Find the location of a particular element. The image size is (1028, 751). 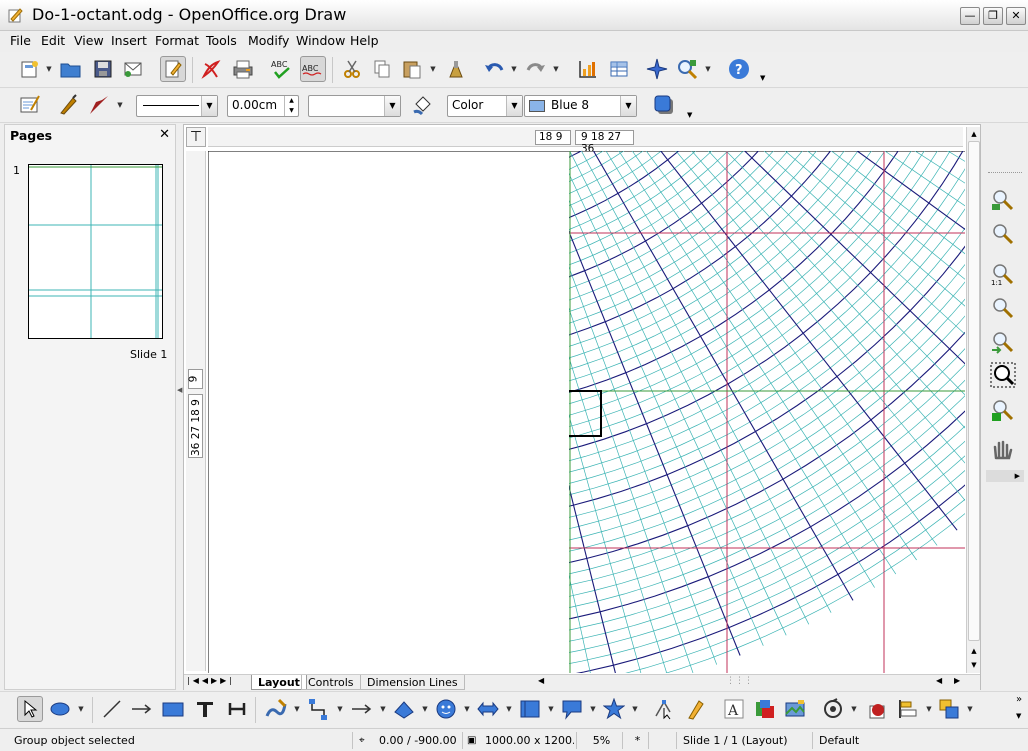

callouts-icon is located at coordinates (572, 709).